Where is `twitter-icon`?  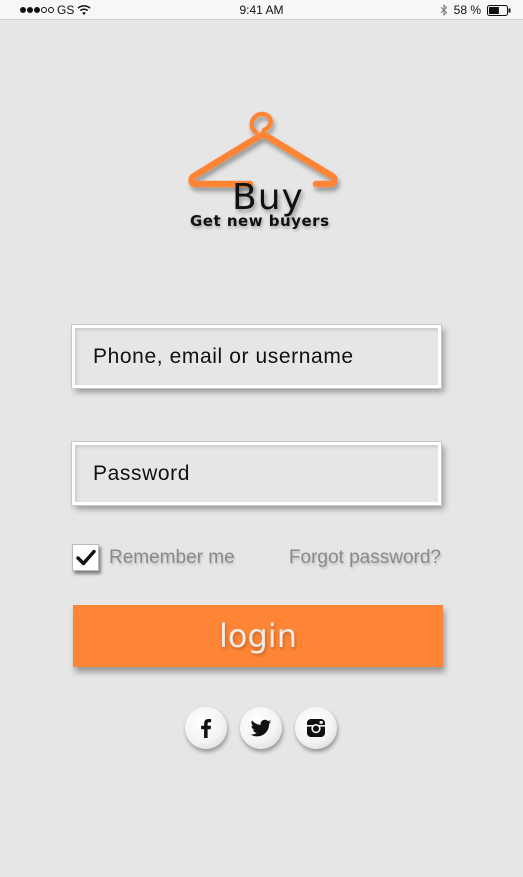 twitter-icon is located at coordinates (260, 728).